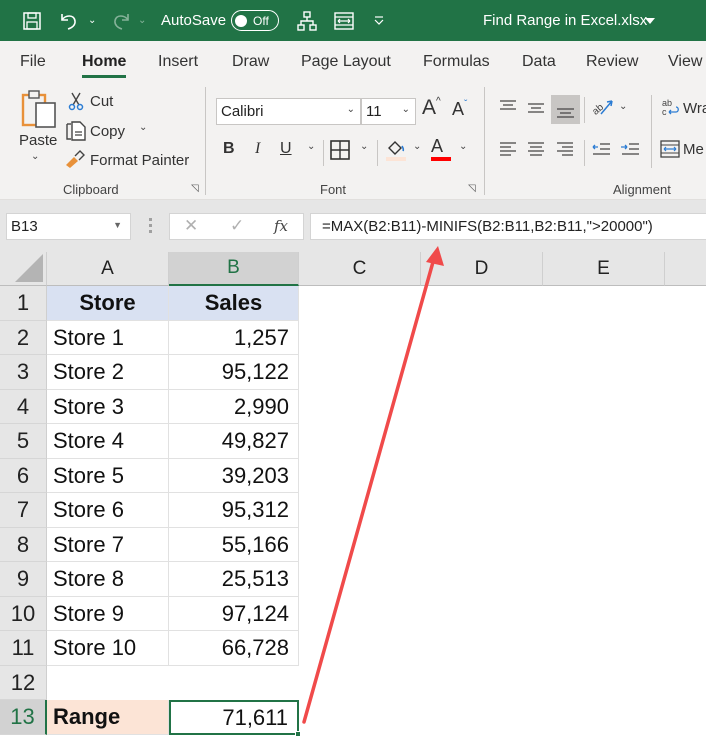  Describe the element at coordinates (360, 614) in the screenshot. I see `cell-c10` at that location.